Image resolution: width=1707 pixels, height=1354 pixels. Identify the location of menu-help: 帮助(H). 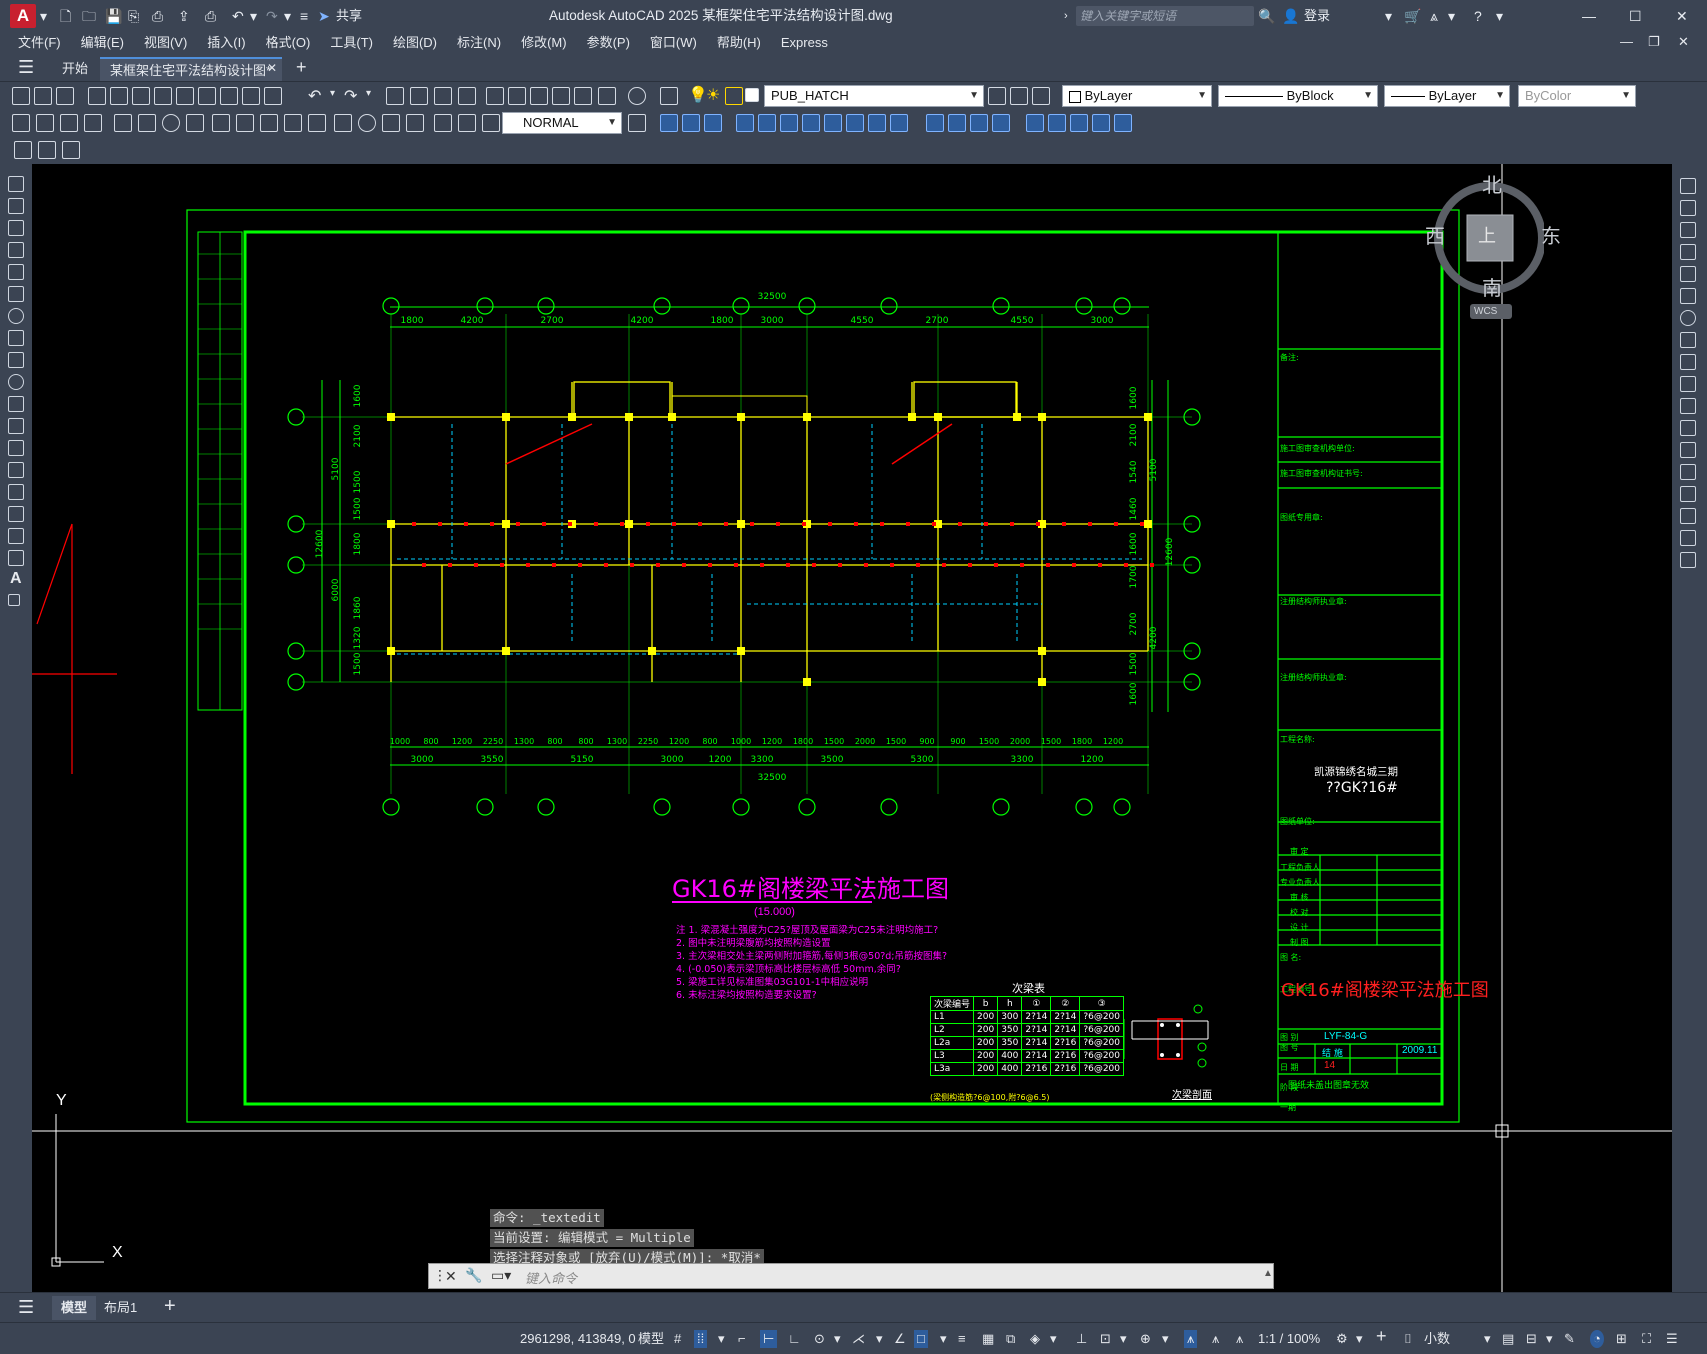
(739, 43).